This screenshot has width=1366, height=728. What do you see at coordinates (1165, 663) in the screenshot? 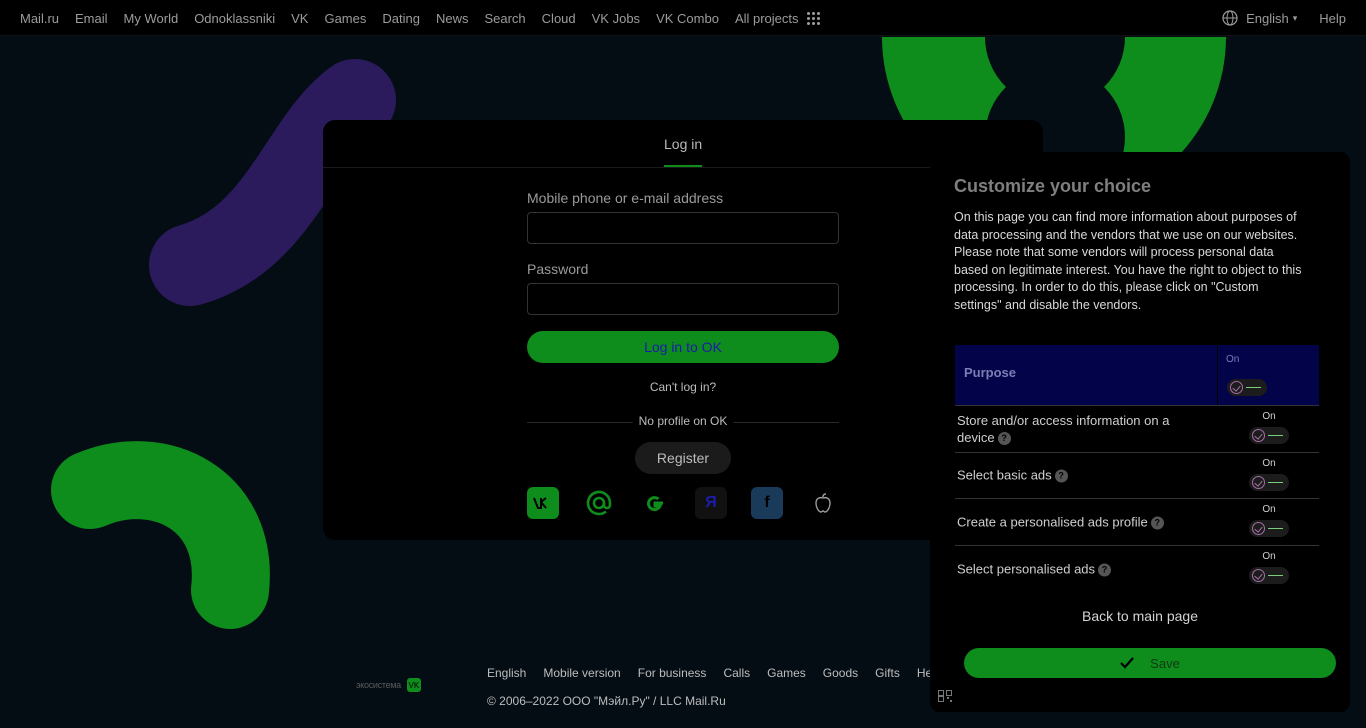
I see `save-button-label: Save` at bounding box center [1165, 663].